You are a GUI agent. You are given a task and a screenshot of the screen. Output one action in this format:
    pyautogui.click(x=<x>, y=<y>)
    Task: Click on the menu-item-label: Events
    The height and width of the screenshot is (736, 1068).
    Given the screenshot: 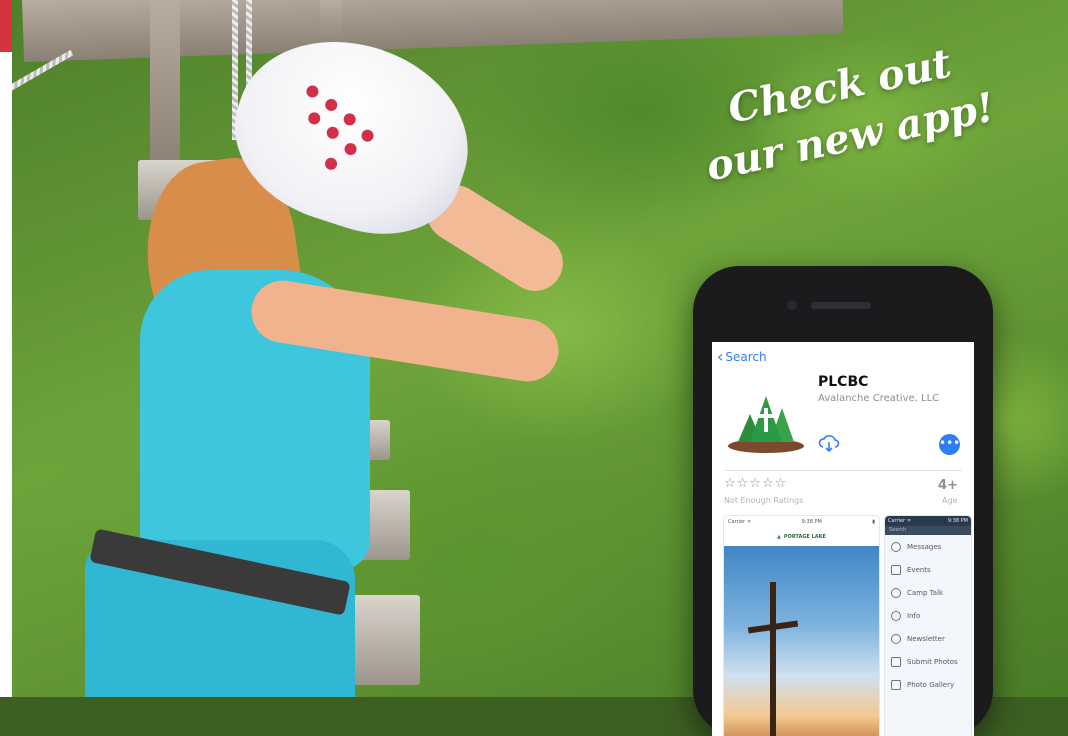 What is the action you would take?
    pyautogui.click(x=919, y=569)
    